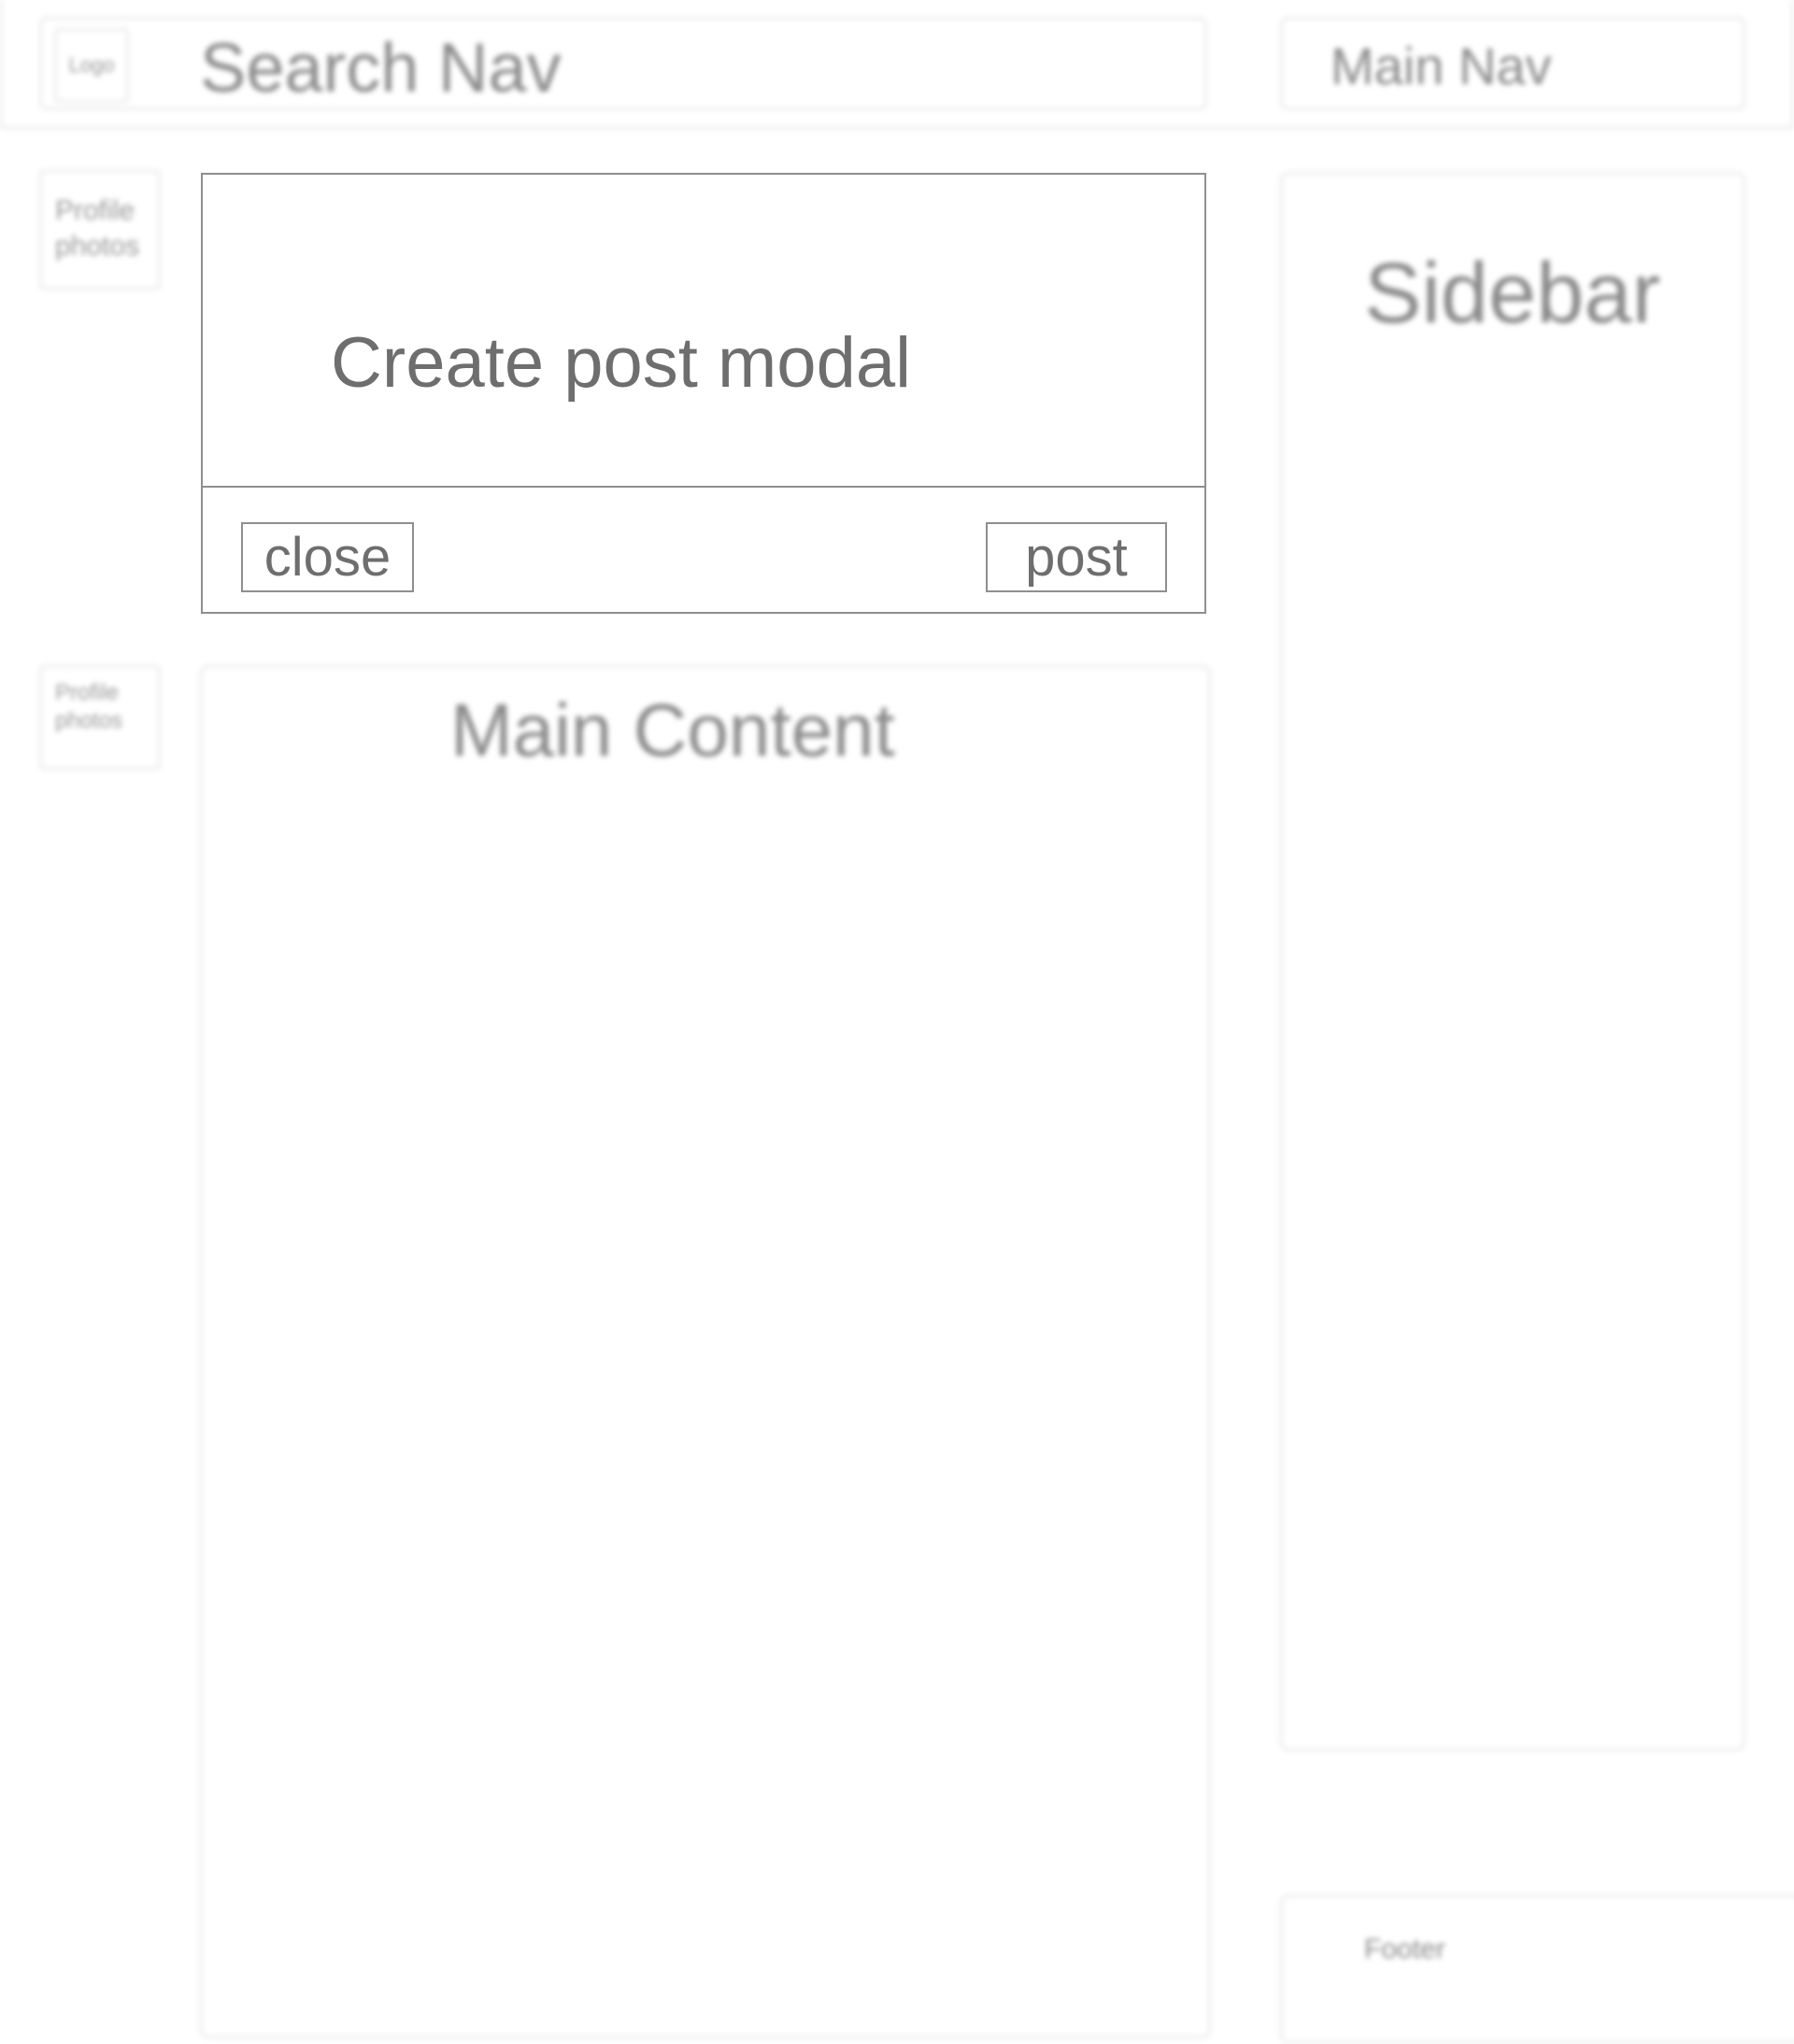 This screenshot has width=1794, height=2044. I want to click on post-button: post, so click(1076, 557).